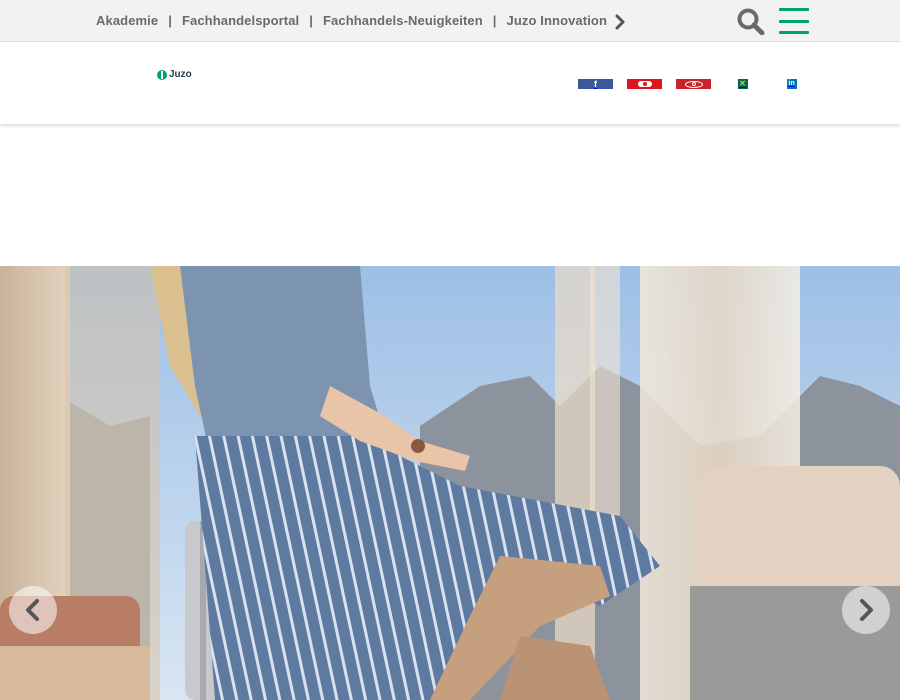  I want to click on carousel-prev-button, so click(33, 610).